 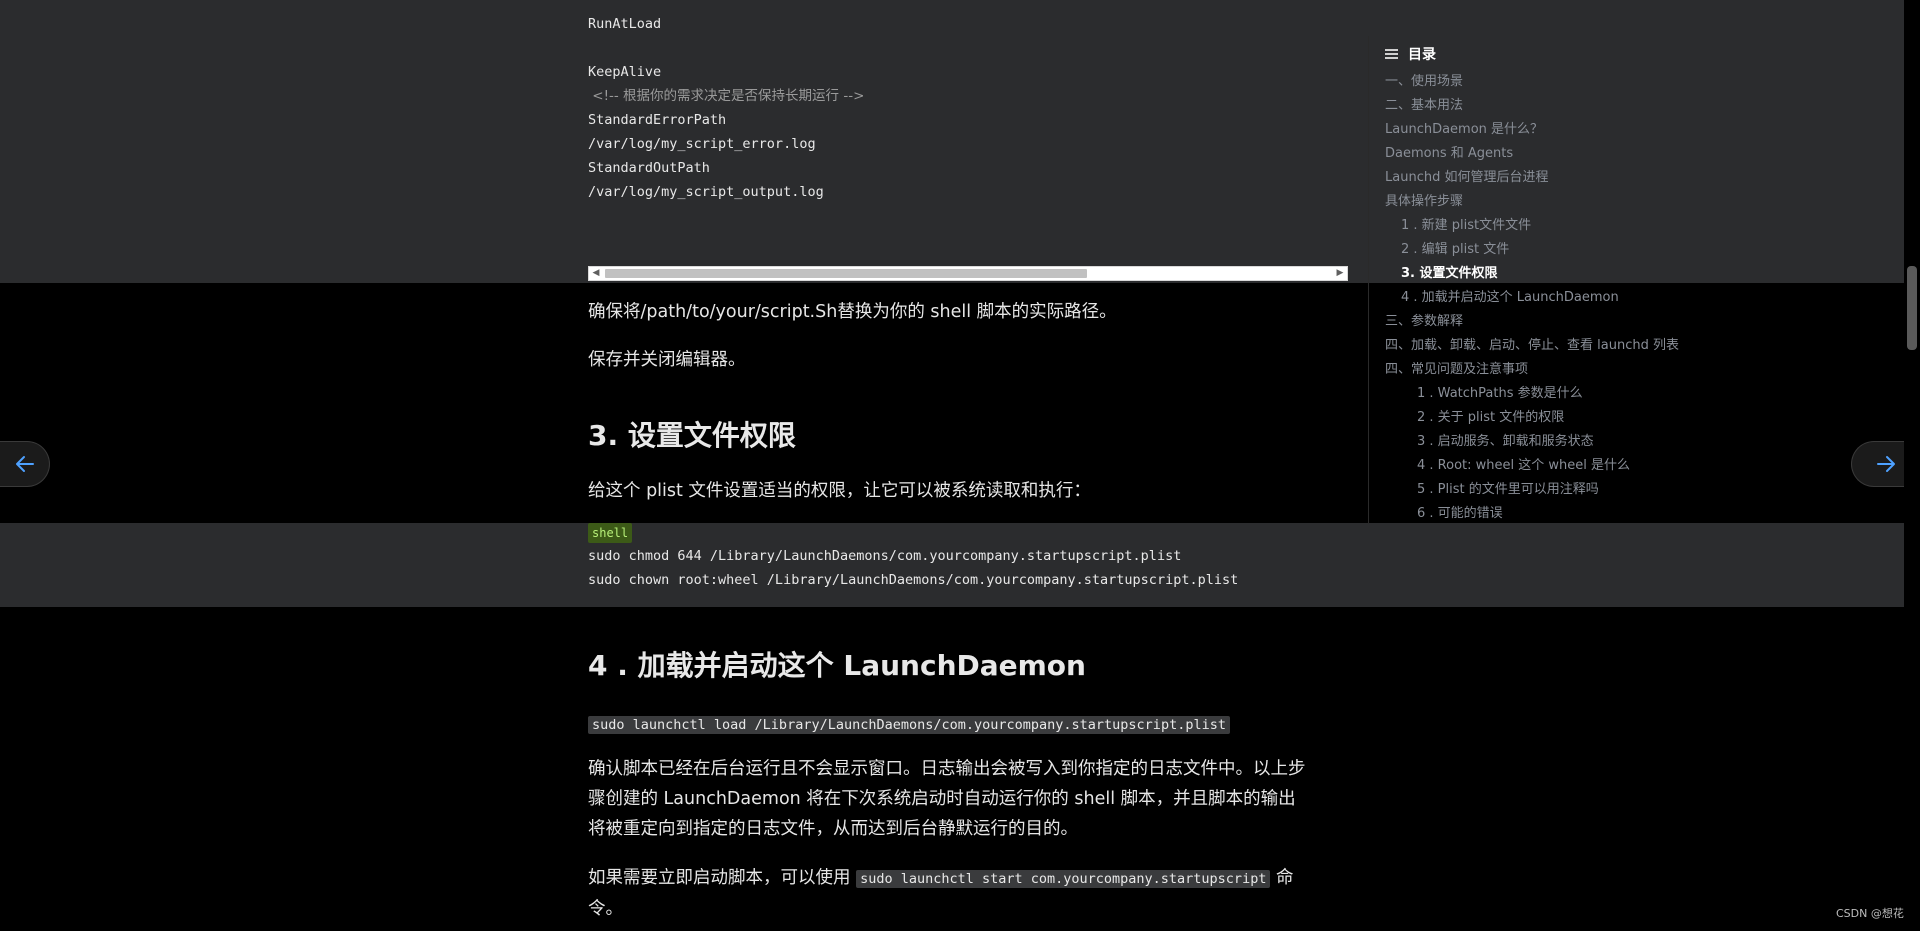 What do you see at coordinates (837, 665) in the screenshot?
I see `heading-step-4: 4 . 加载并启动这个 LaunchDaemon` at bounding box center [837, 665].